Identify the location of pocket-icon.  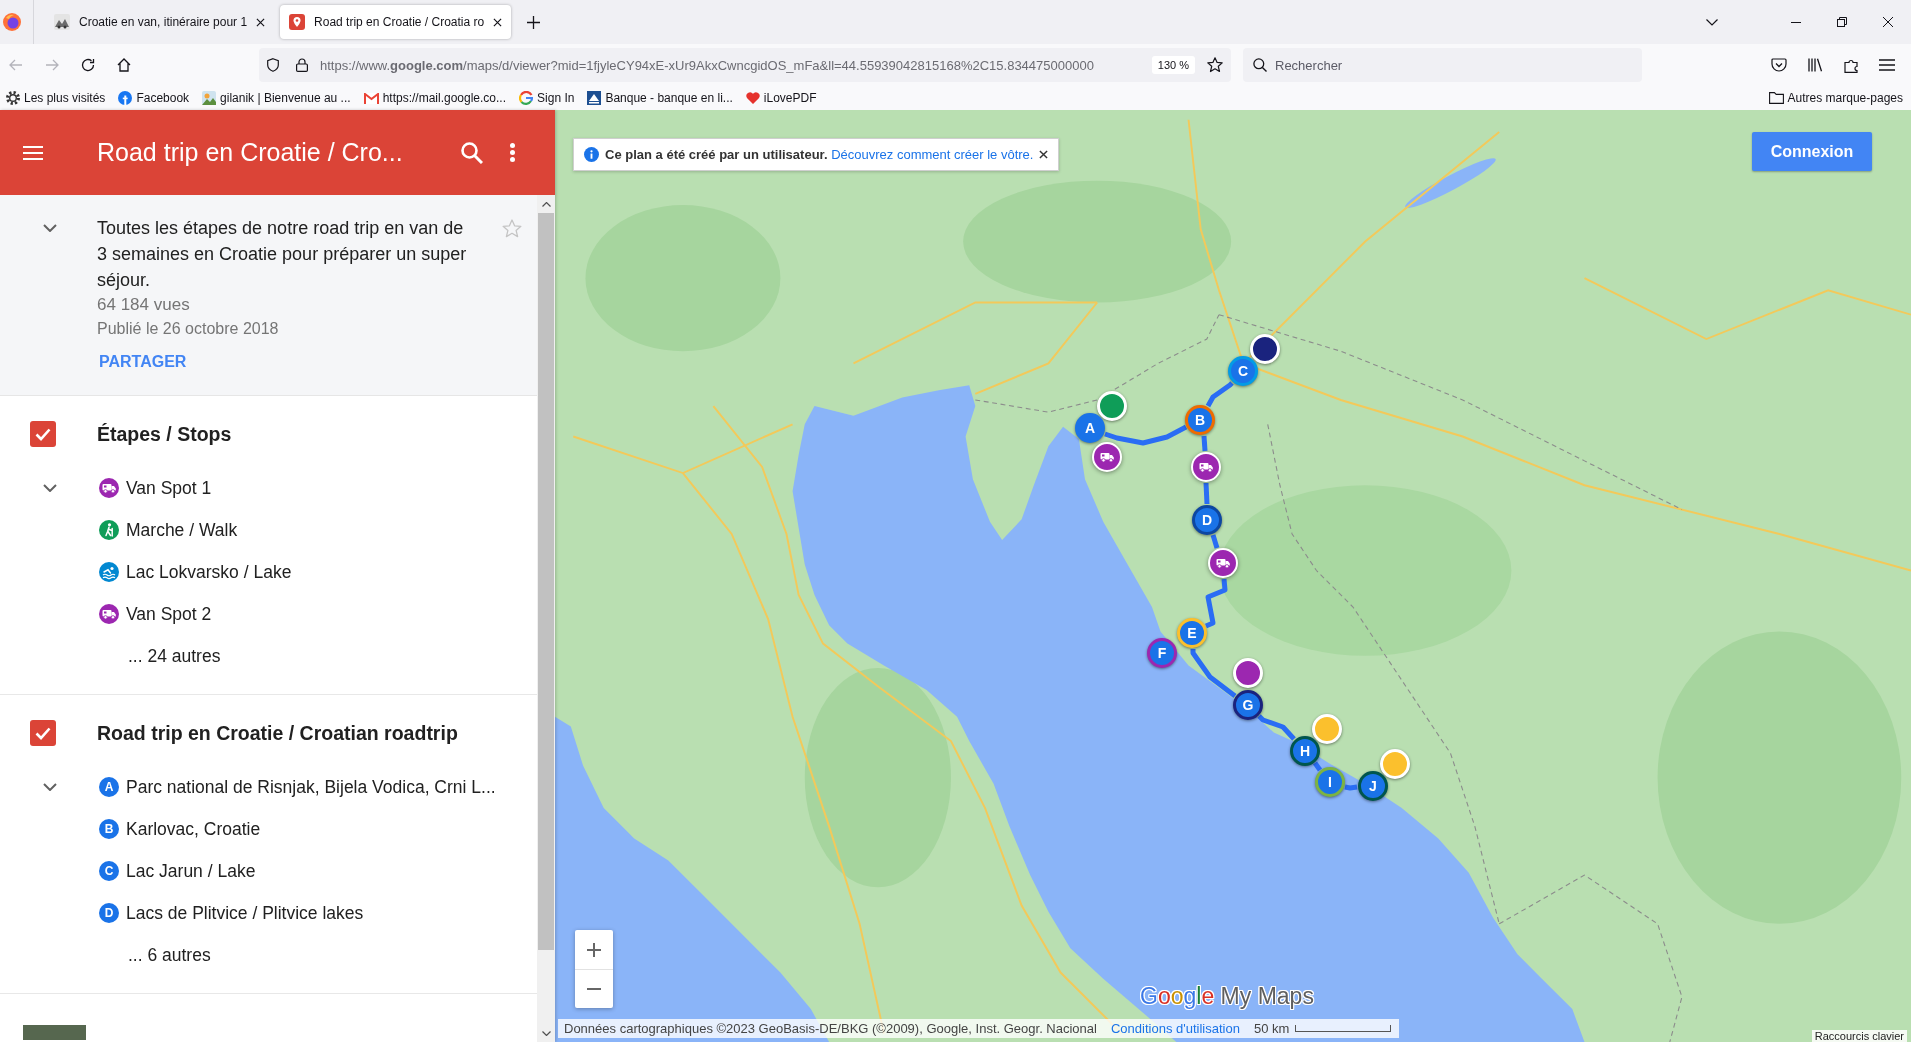
(1779, 65).